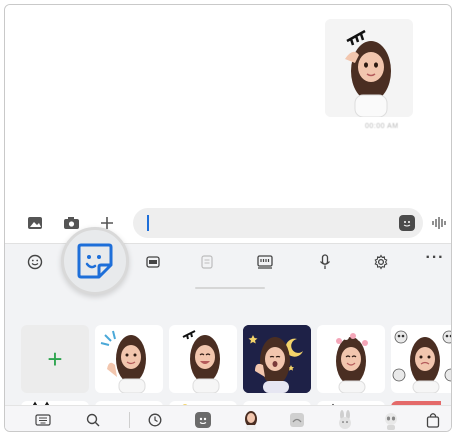 This screenshot has width=456, height=436. Describe the element at coordinates (35, 223) in the screenshot. I see `gallery-icon` at that location.